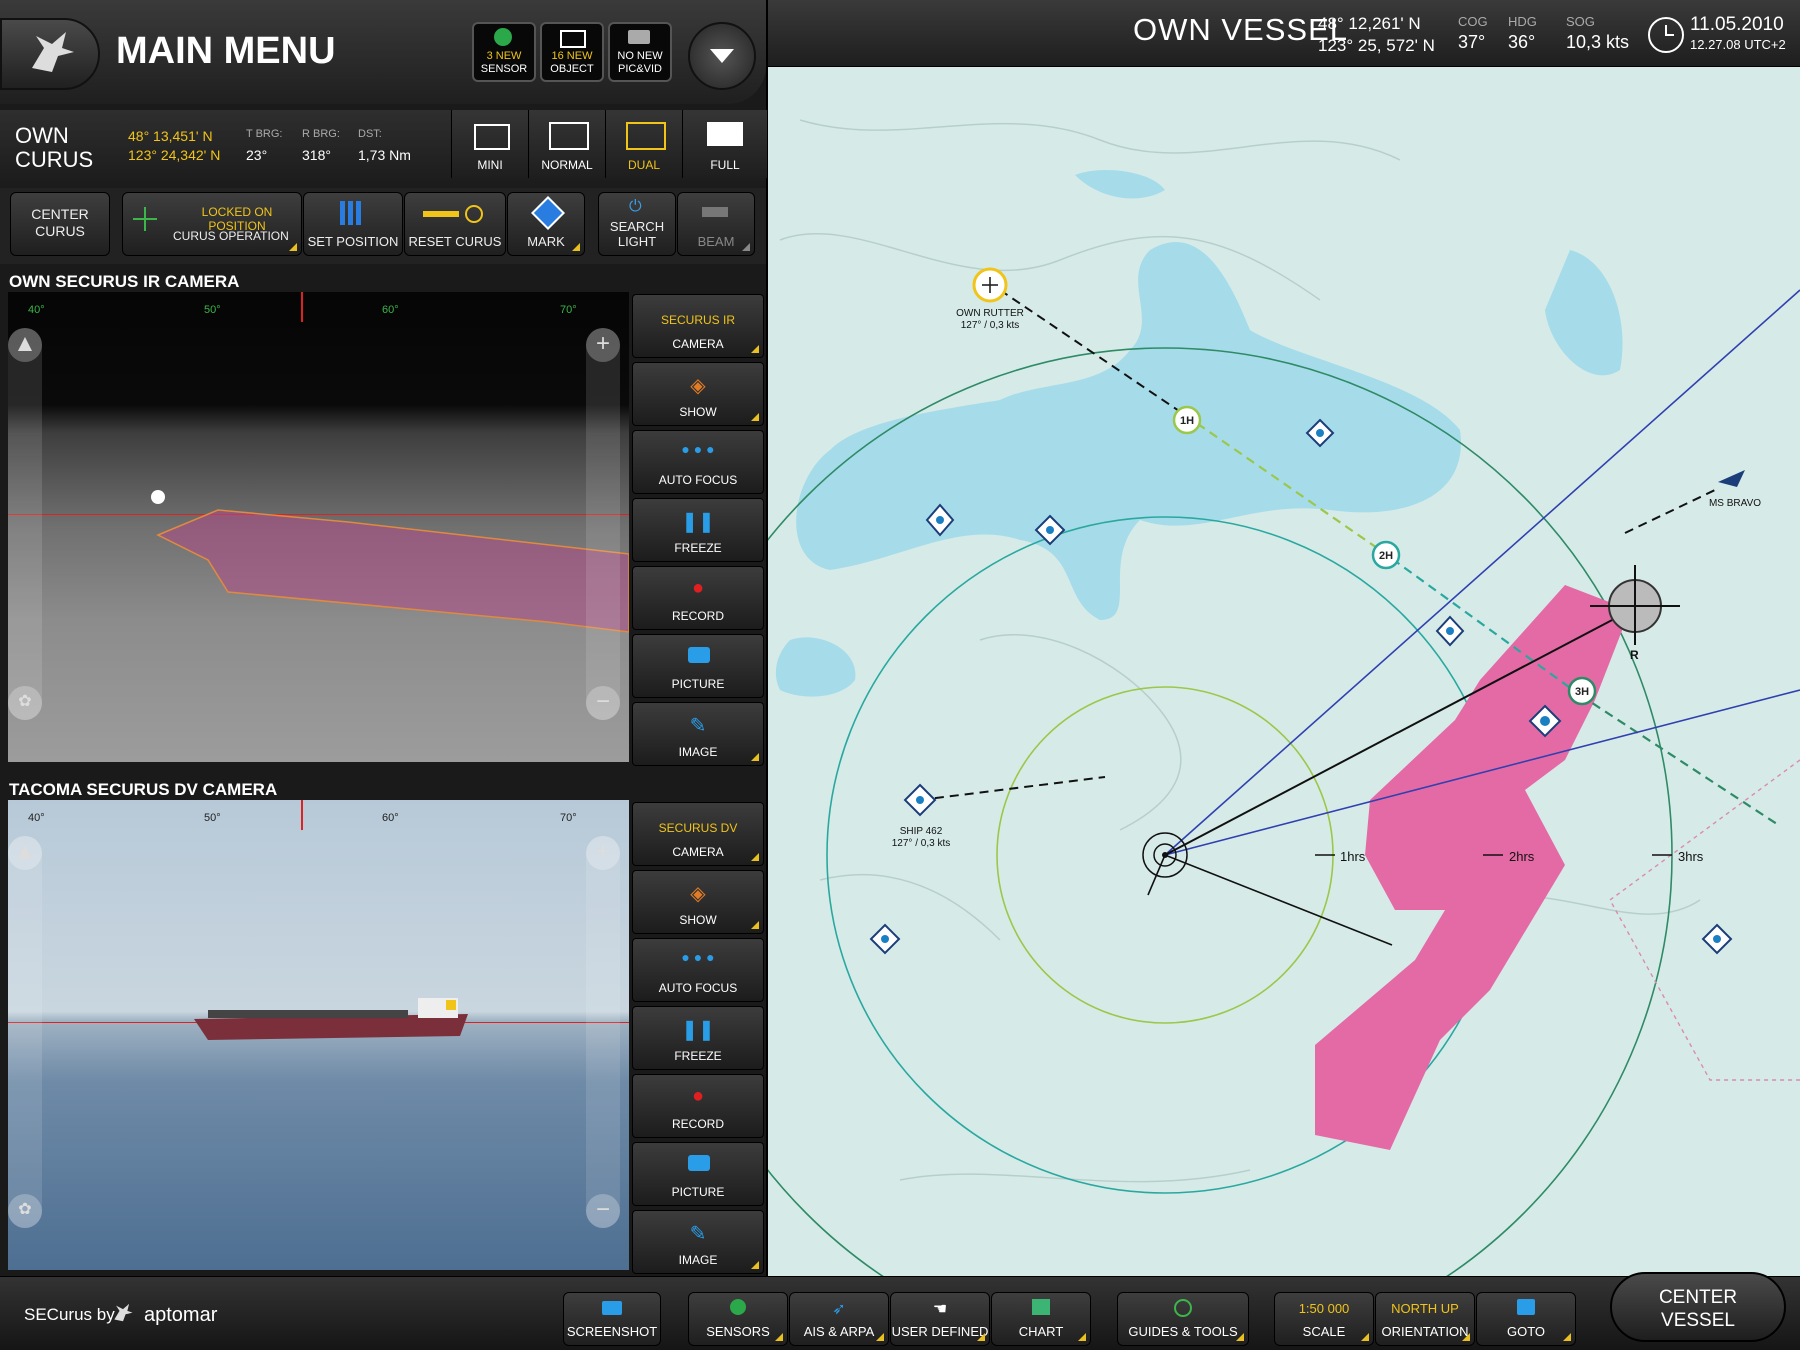 This screenshot has height=1350, width=1800. What do you see at coordinates (1634, 655) in the screenshot?
I see `curus-marker-label: R` at bounding box center [1634, 655].